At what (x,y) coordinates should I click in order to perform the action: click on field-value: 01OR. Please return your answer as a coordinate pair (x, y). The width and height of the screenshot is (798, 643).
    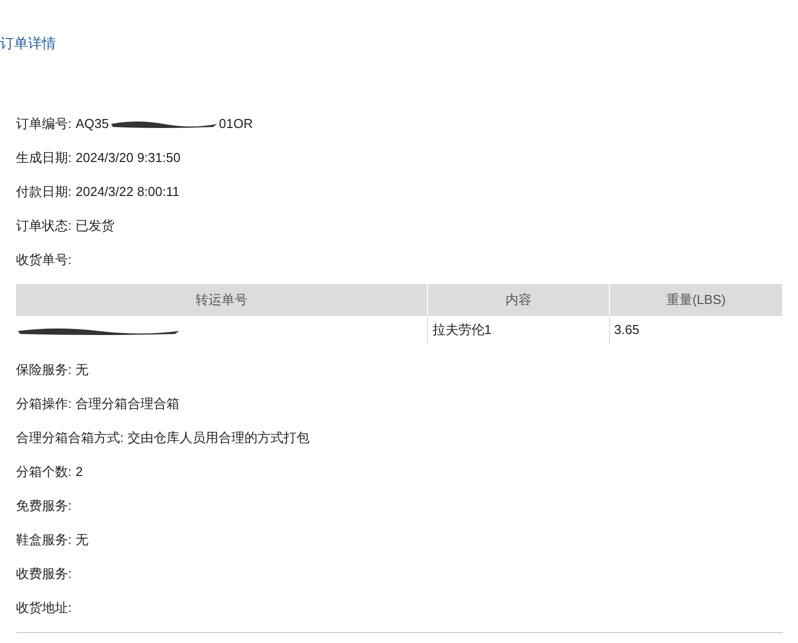
    Looking at the image, I should click on (235, 124).